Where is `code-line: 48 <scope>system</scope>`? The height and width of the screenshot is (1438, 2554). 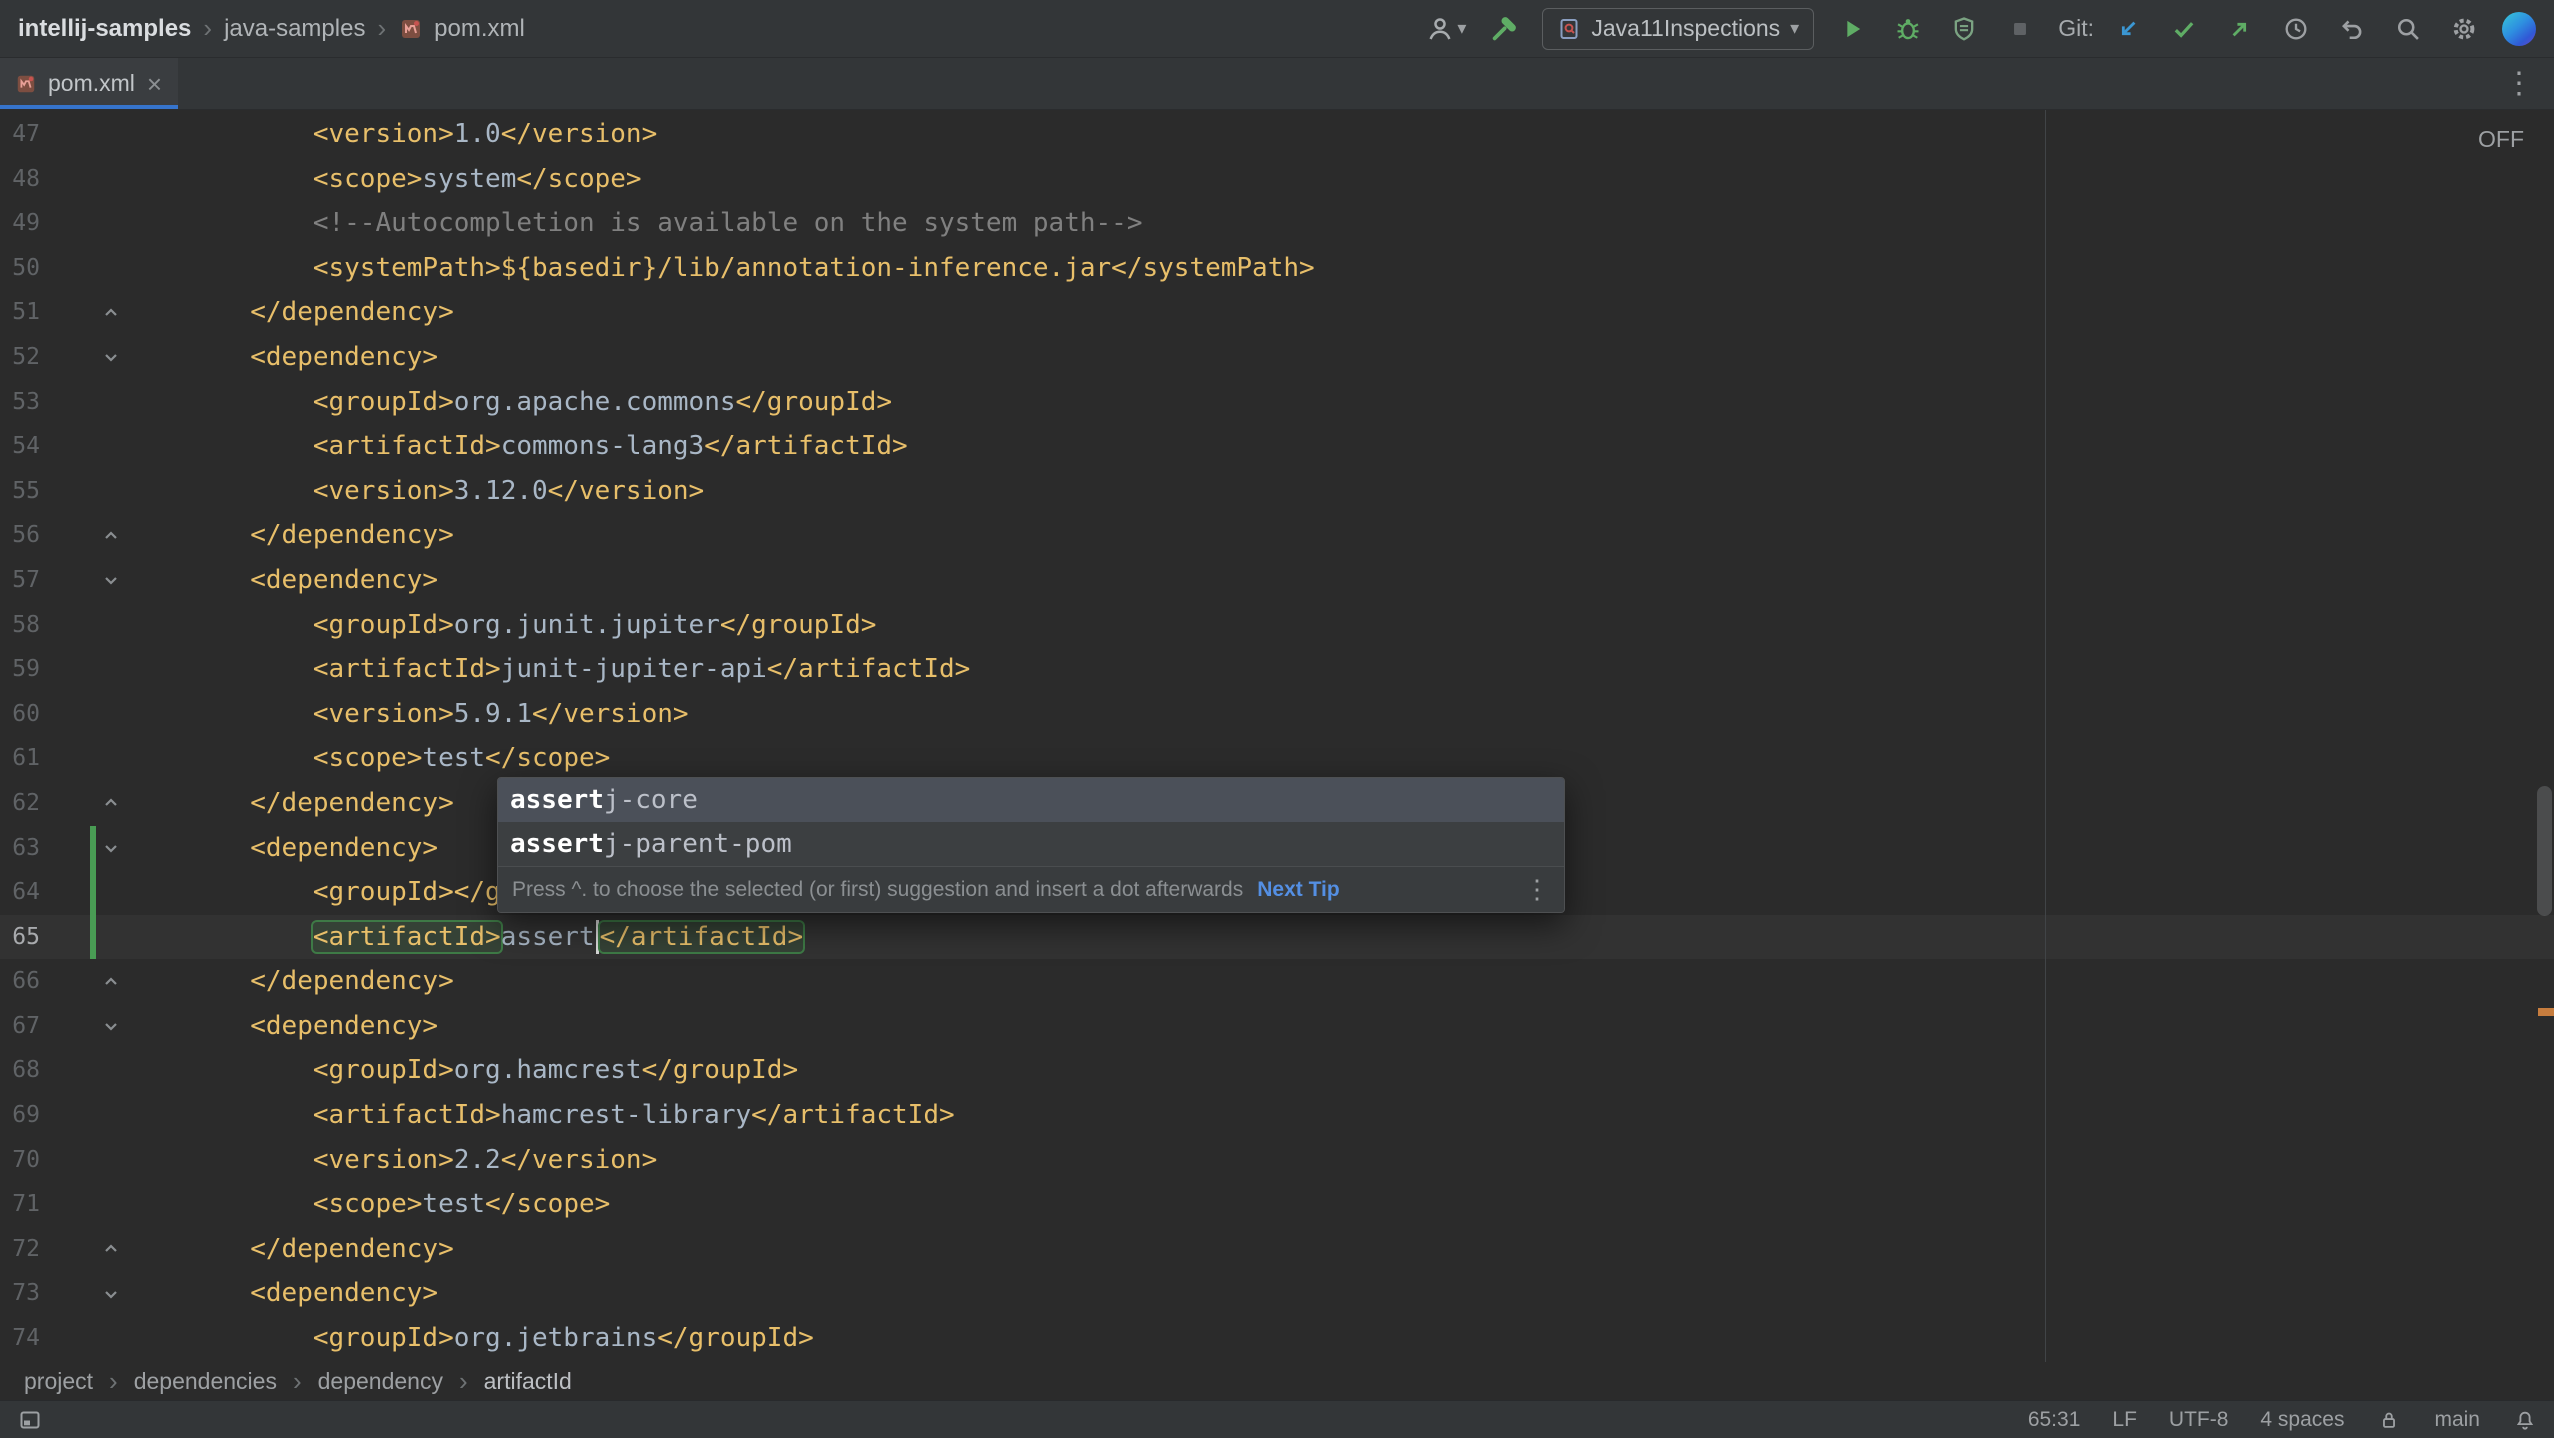 code-line: 48 <scope>system</scope> is located at coordinates (1277, 179).